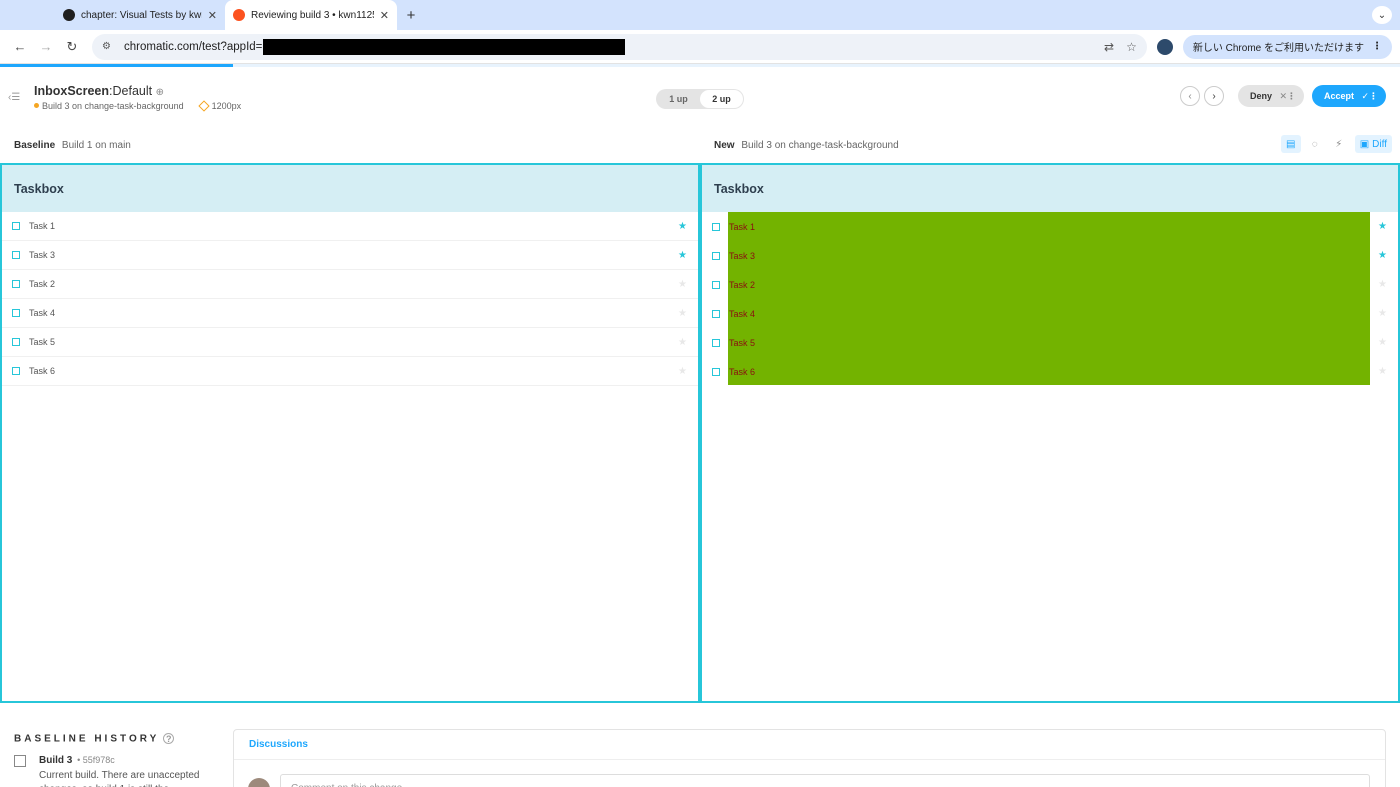 This screenshot has height=787, width=1400. Describe the element at coordinates (1377, 46) in the screenshot. I see `kebab-menu-icon: ⋮` at that location.